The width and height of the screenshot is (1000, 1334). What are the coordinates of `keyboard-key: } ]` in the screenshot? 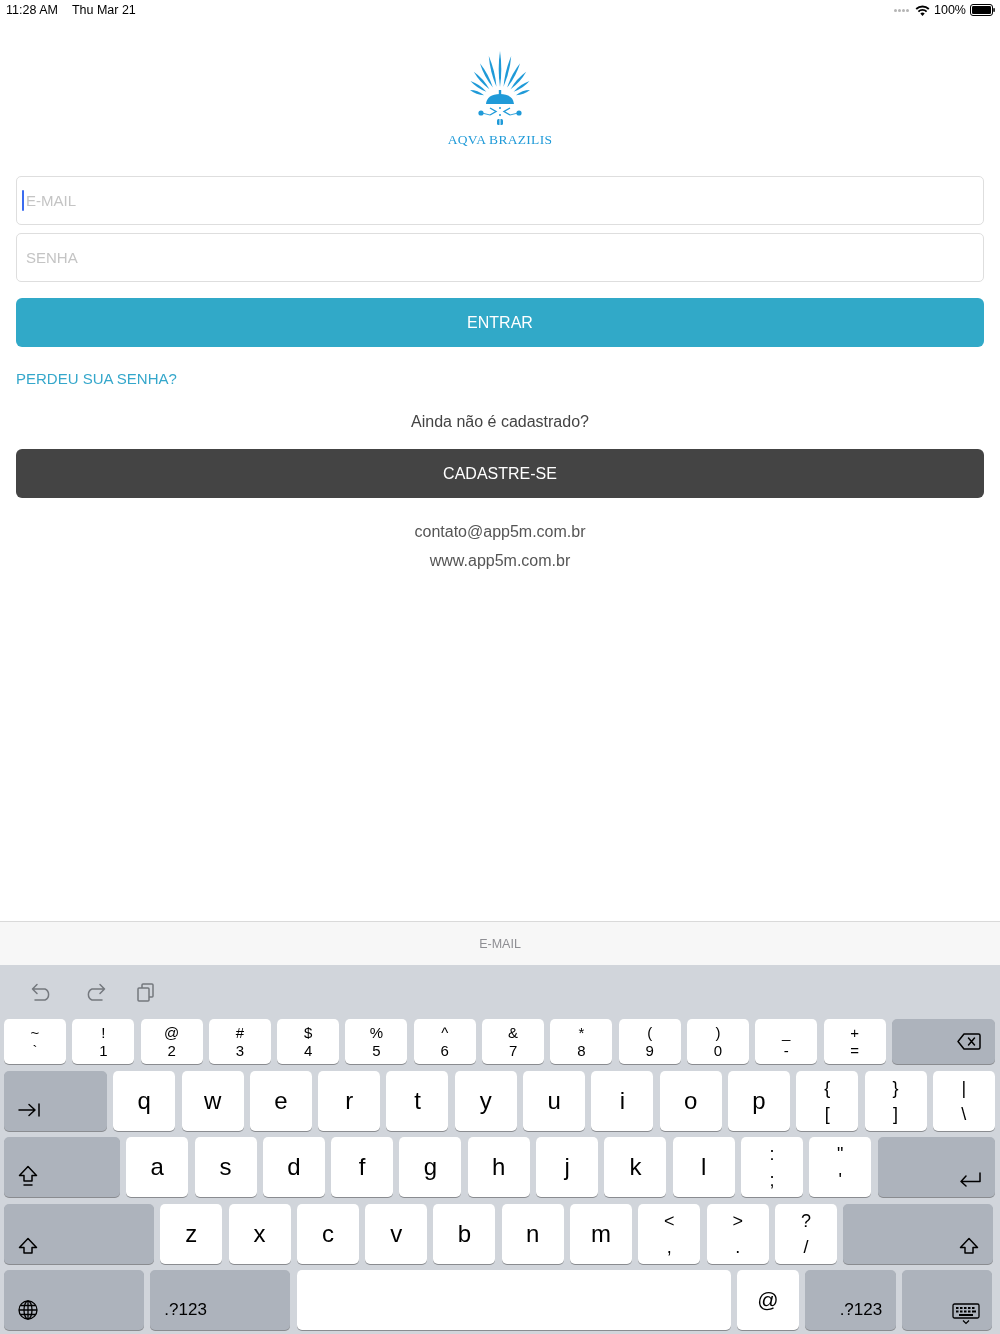 It's located at (895, 1100).